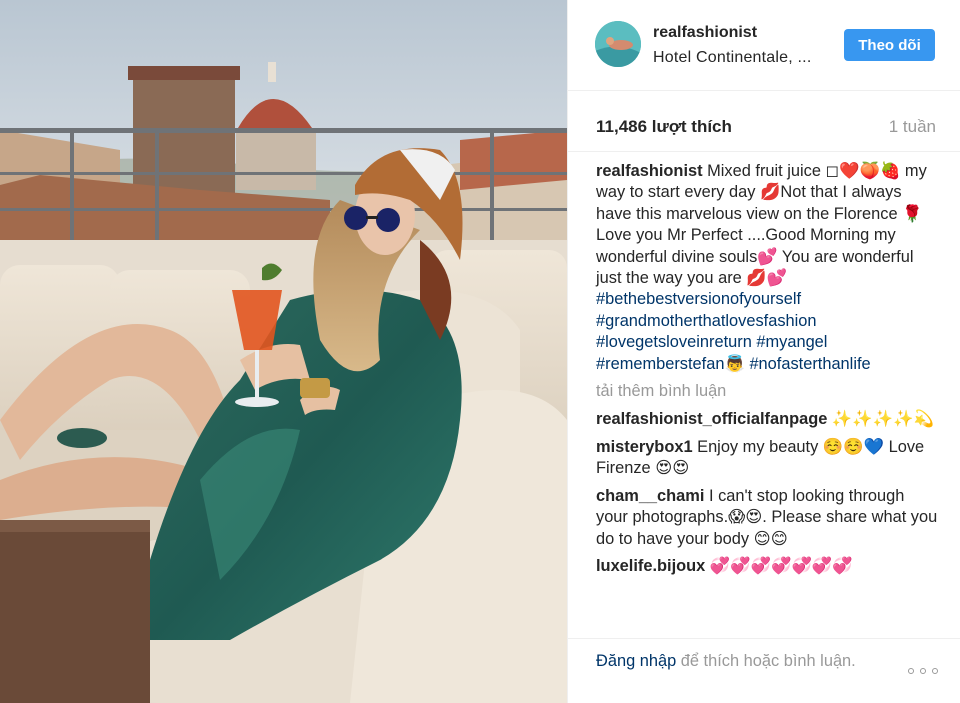  What do you see at coordinates (767, 391) in the screenshot?
I see `load-more-comments-link: tải thêm bình luận` at bounding box center [767, 391].